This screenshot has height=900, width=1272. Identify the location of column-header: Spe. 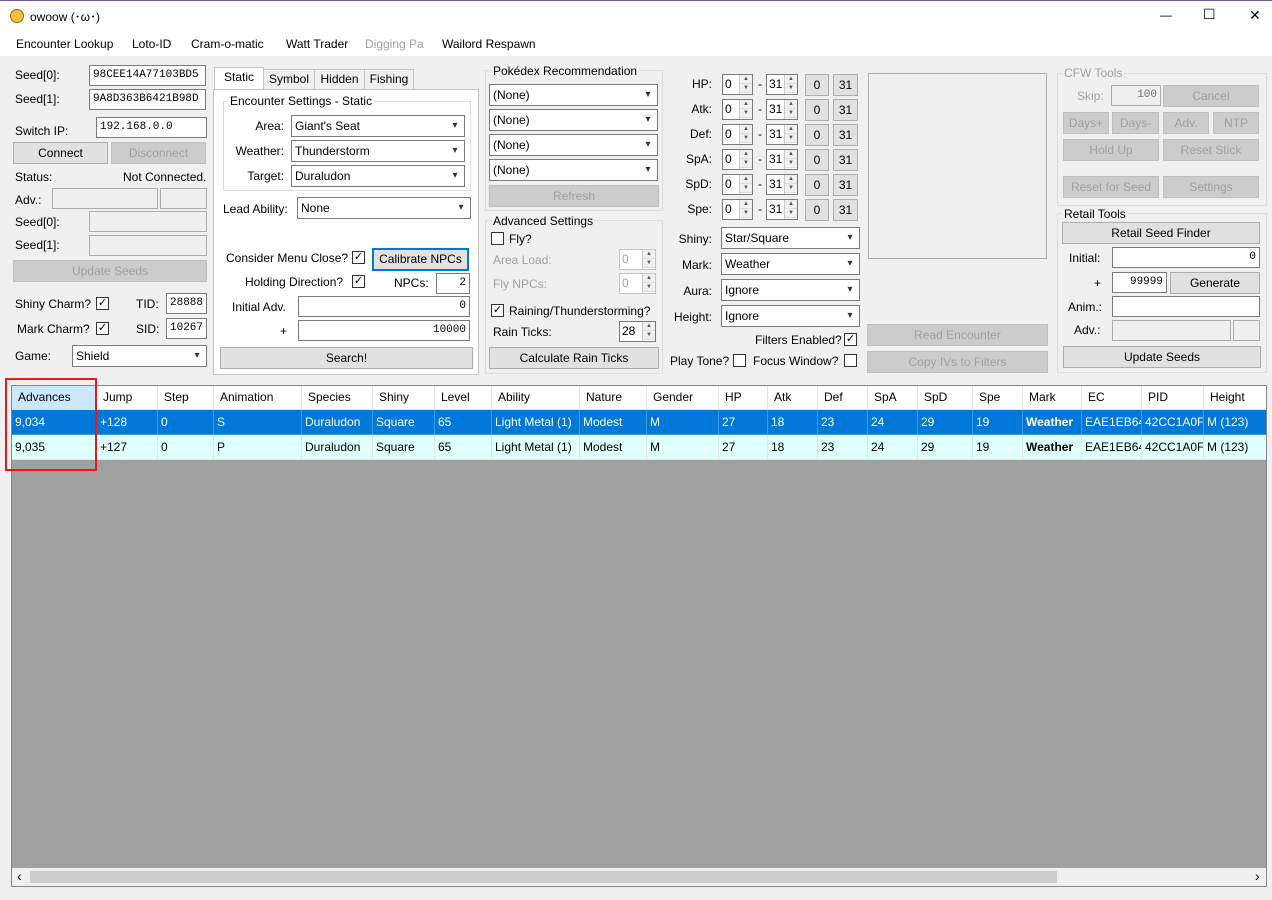
(998, 398).